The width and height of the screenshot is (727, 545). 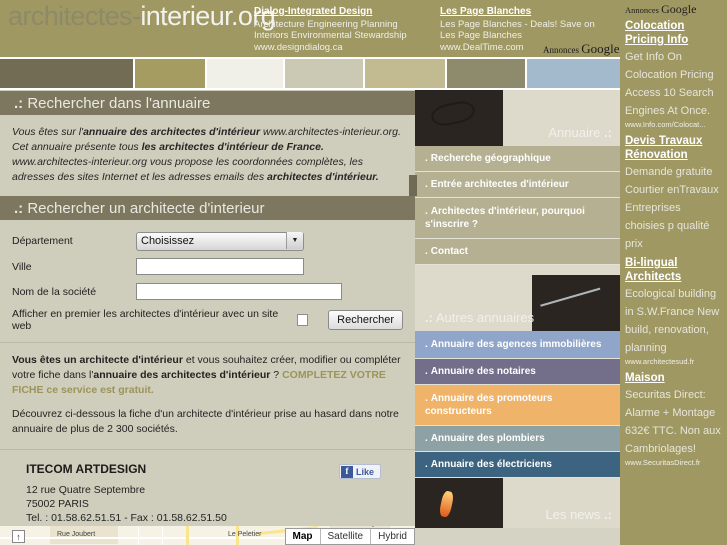 What do you see at coordinates (574, 132) in the screenshot?
I see `annuaire-heading-text: Annuaire` at bounding box center [574, 132].